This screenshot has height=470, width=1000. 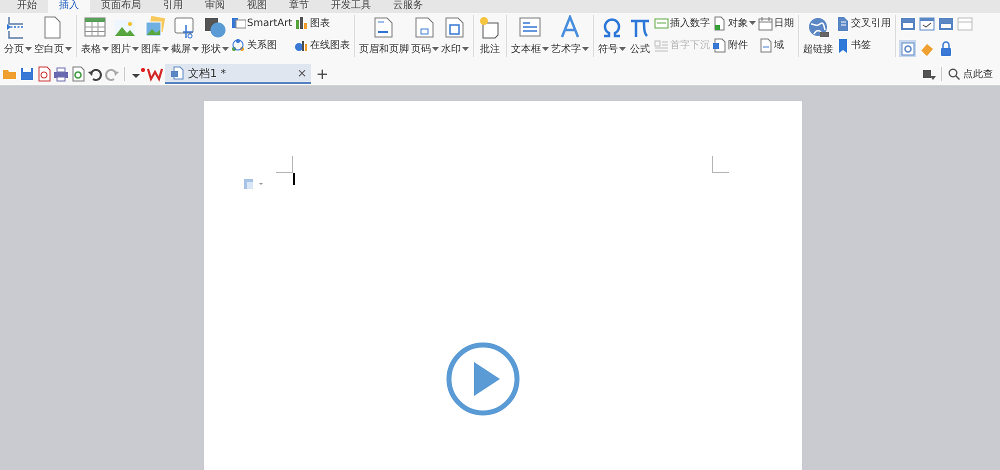 I want to click on menu-tab: 插入, so click(x=69, y=6).